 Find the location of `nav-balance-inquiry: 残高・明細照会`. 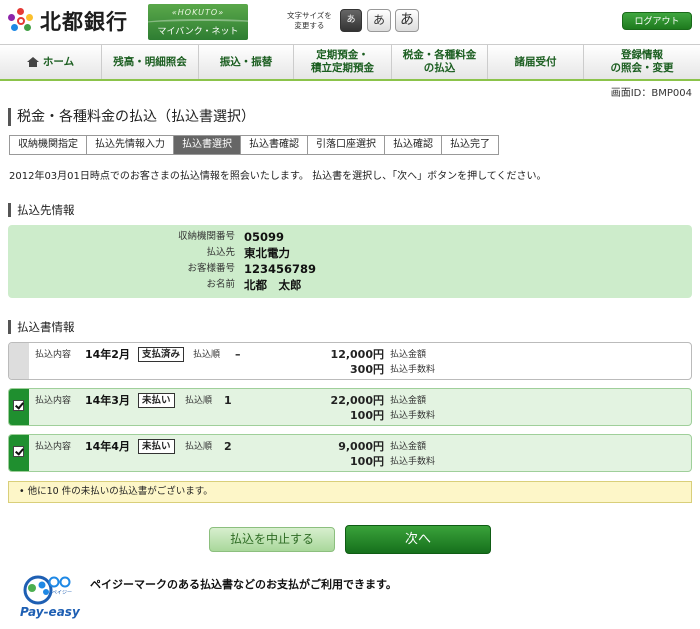

nav-balance-inquiry: 残高・明細照会 is located at coordinates (150, 62).